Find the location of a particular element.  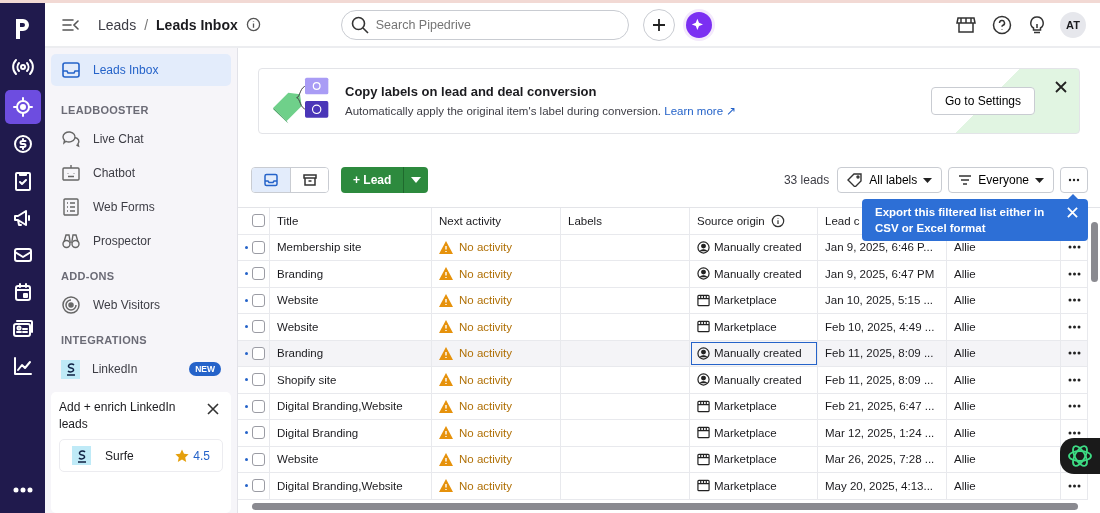

select-all-checkbox is located at coordinates (258, 221).